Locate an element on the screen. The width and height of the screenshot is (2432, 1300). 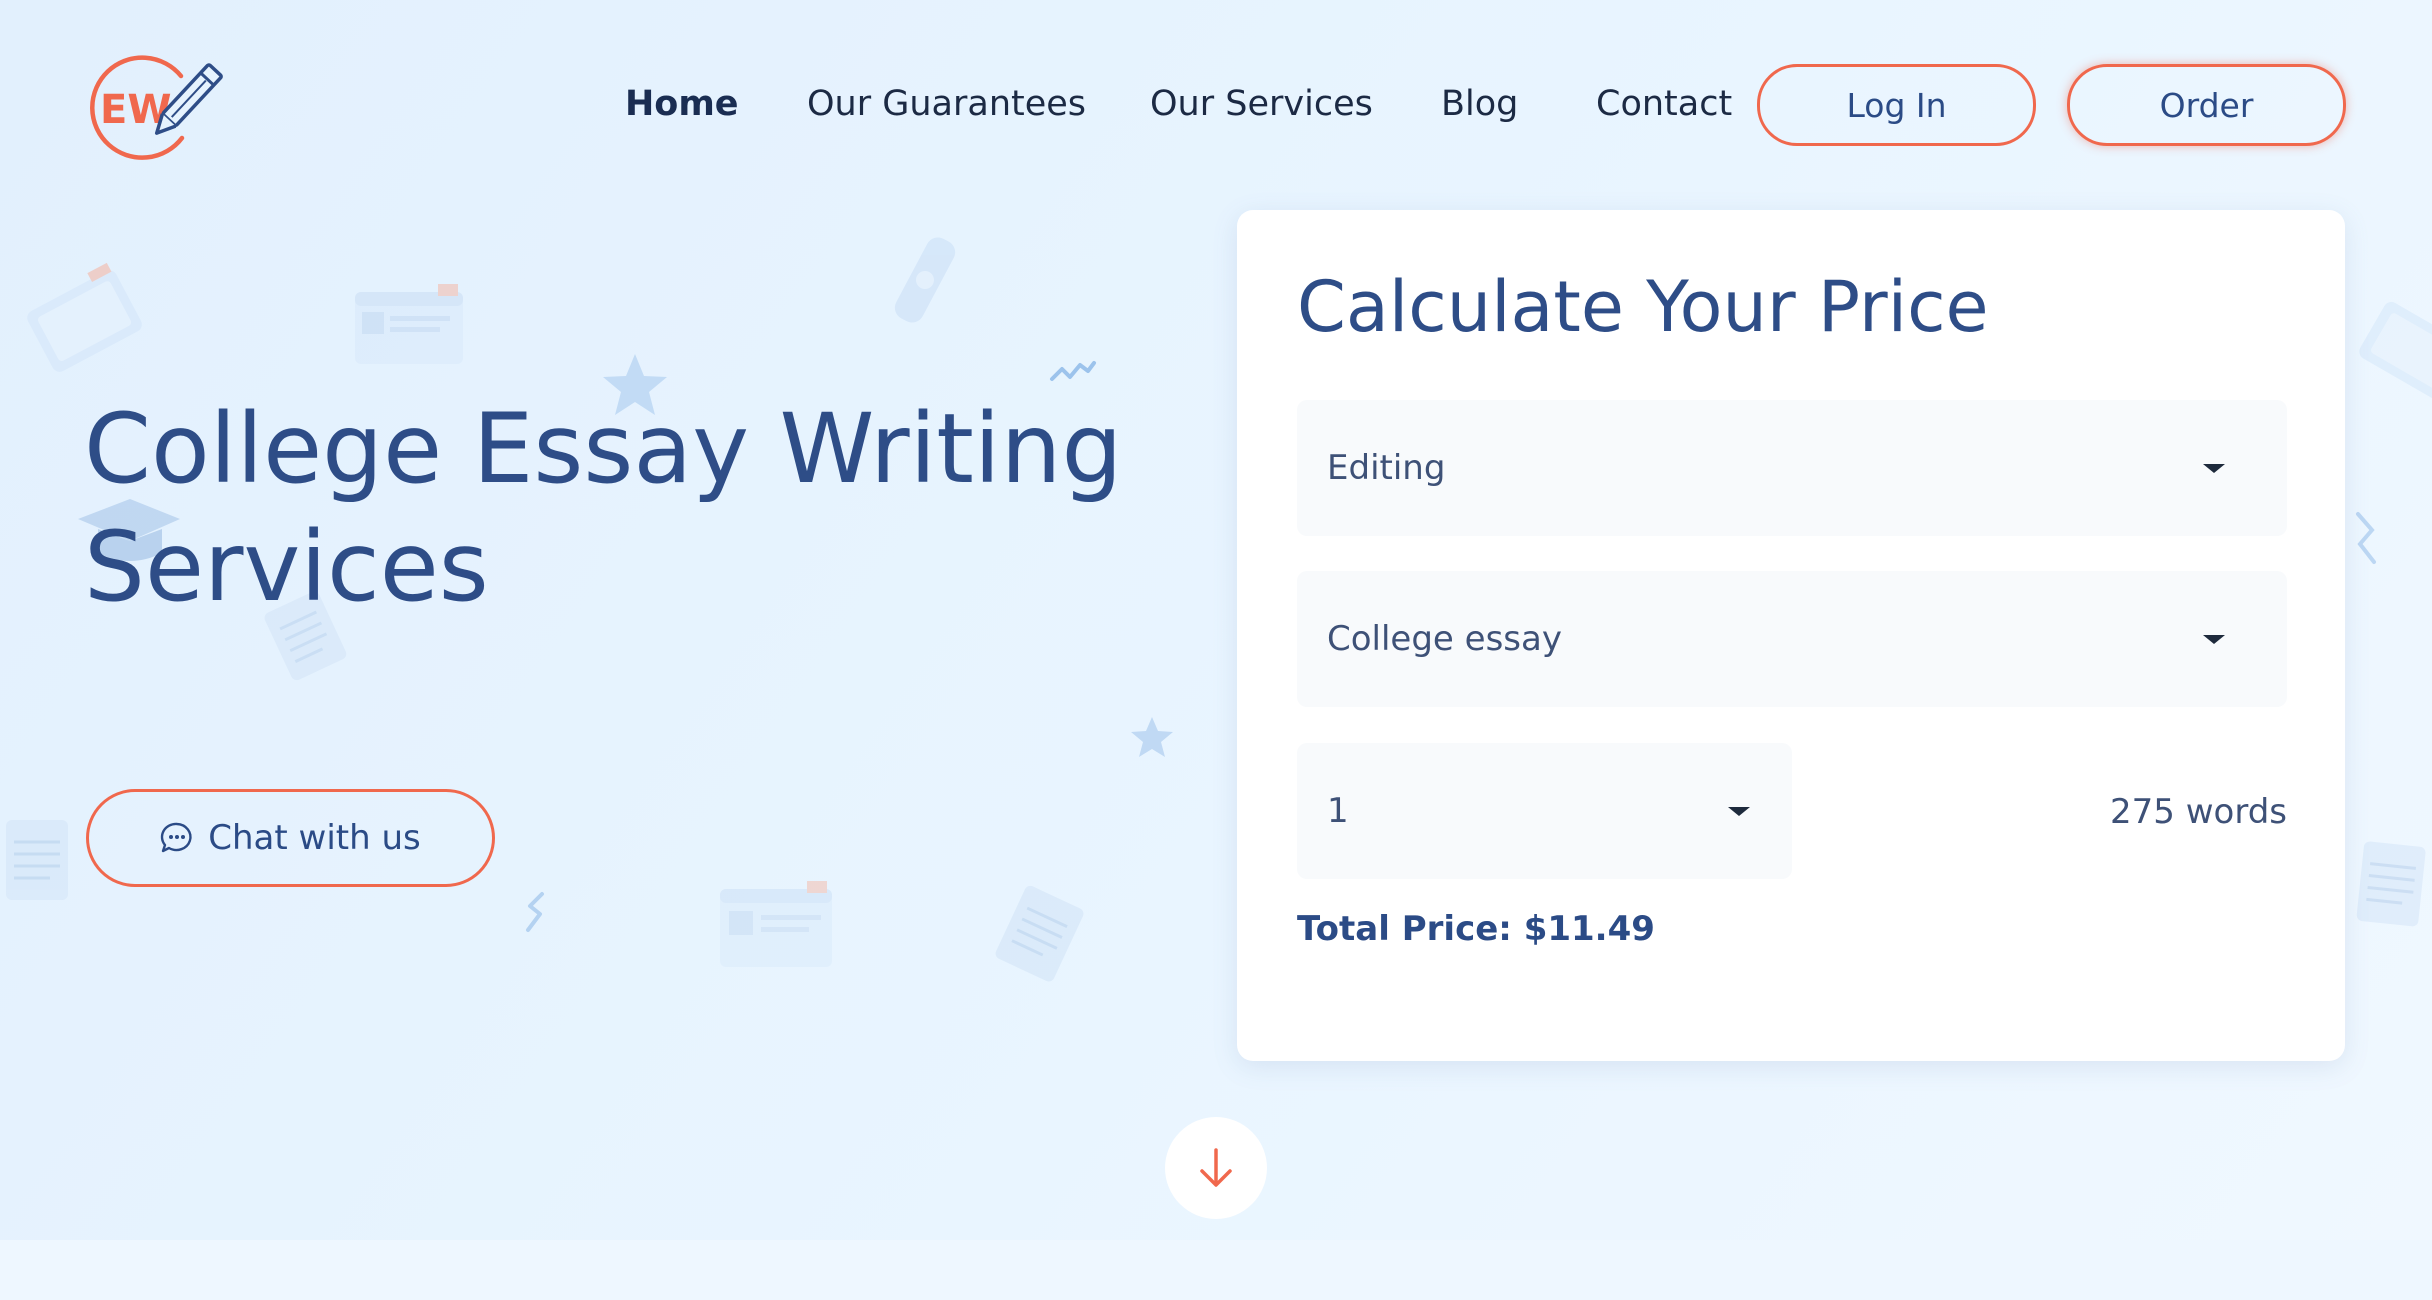
login-button: Log In is located at coordinates (1896, 105).